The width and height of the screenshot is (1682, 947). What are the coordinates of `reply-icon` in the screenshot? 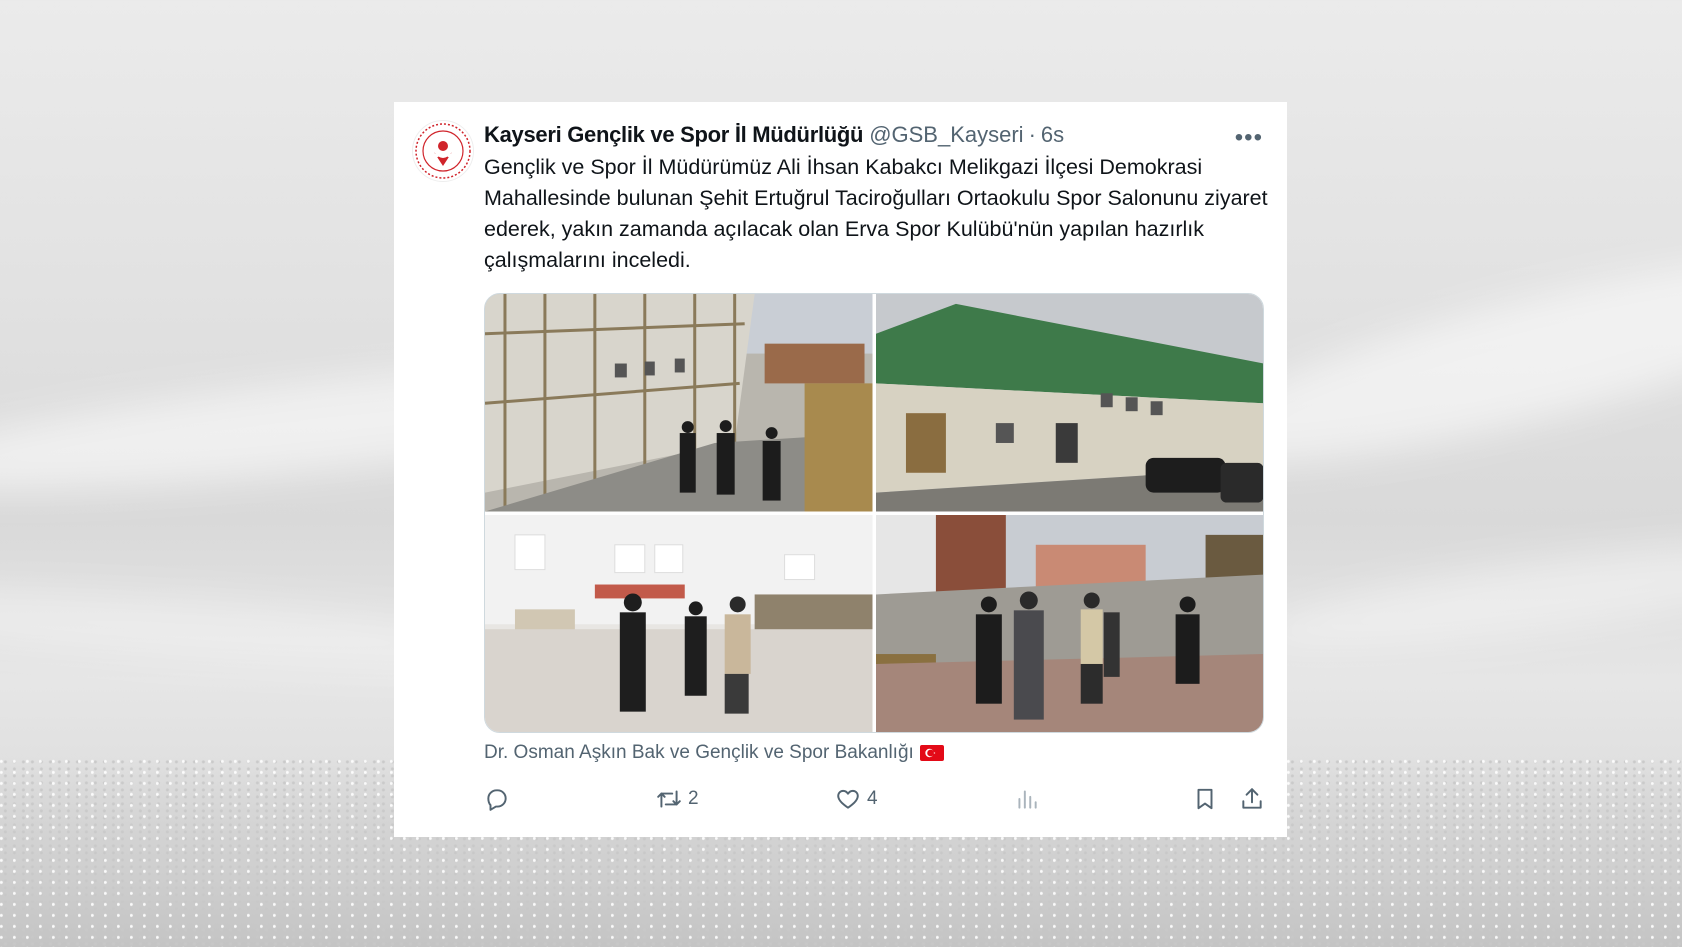 It's located at (497, 800).